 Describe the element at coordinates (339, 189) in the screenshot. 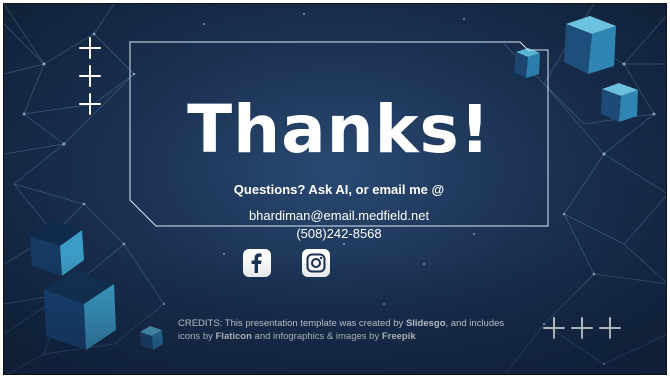

I see `questions-text: Questions? Ask AI, or email me @` at that location.